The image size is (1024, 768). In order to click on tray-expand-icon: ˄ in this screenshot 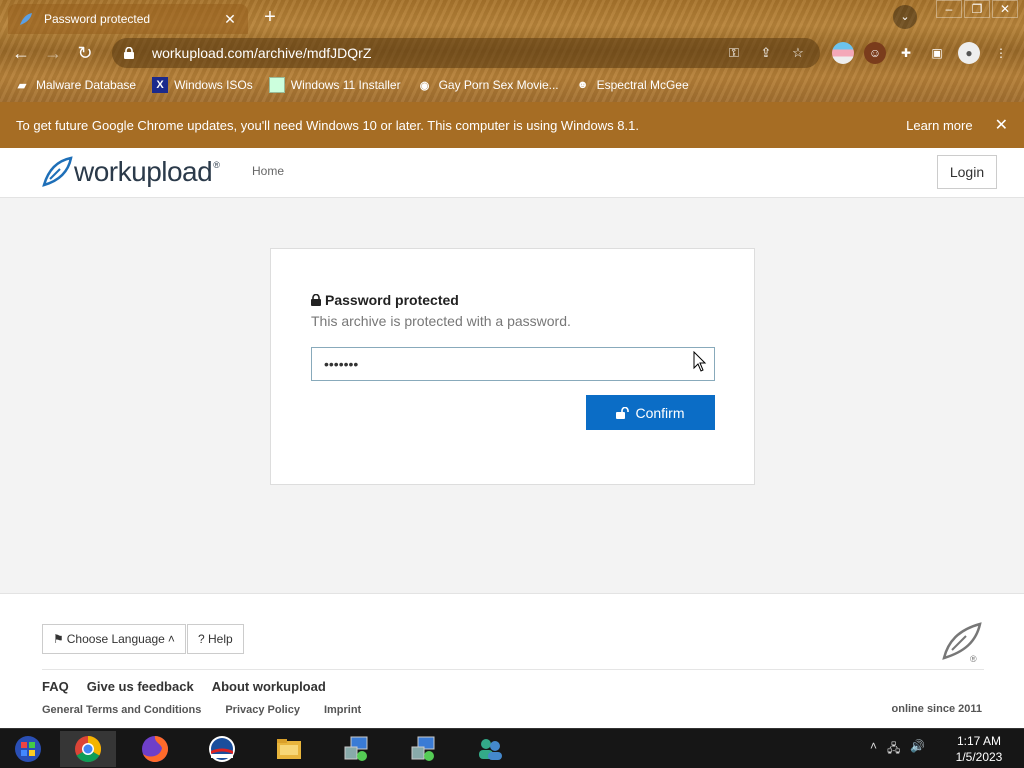, I will do `click(873, 749)`.